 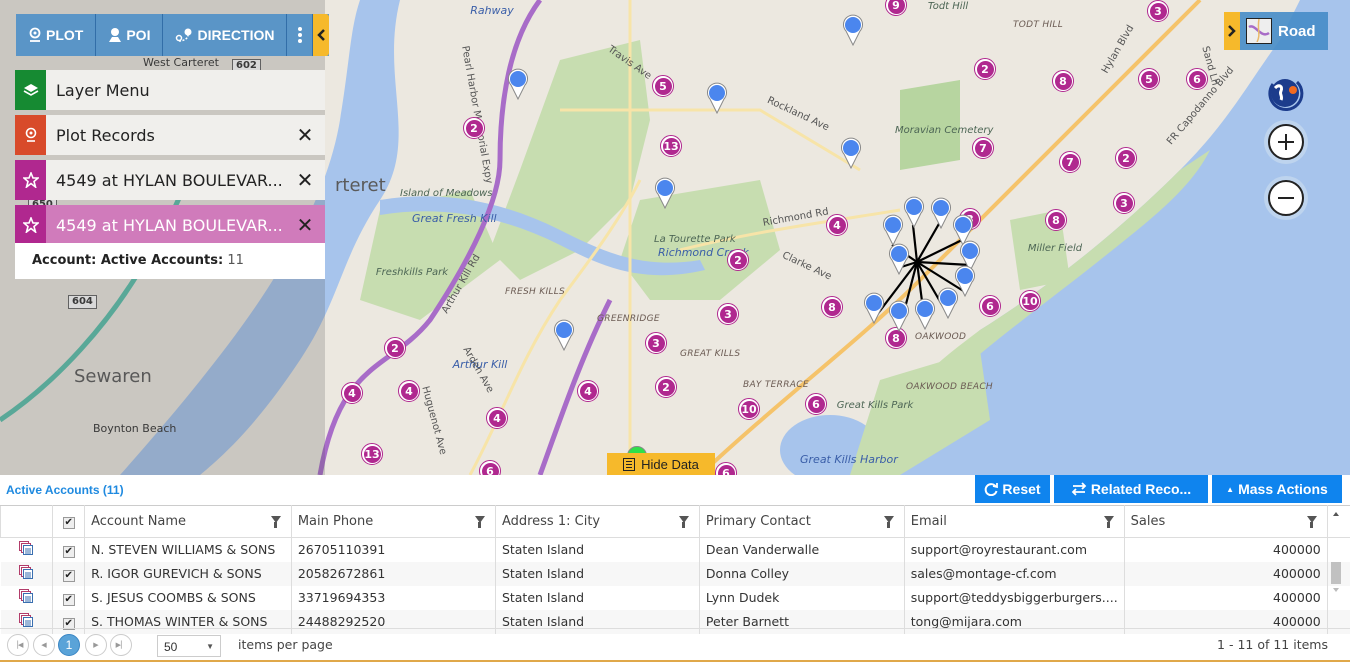 What do you see at coordinates (393, 521) in the screenshot?
I see `column-header-main-phone: Main Phone` at bounding box center [393, 521].